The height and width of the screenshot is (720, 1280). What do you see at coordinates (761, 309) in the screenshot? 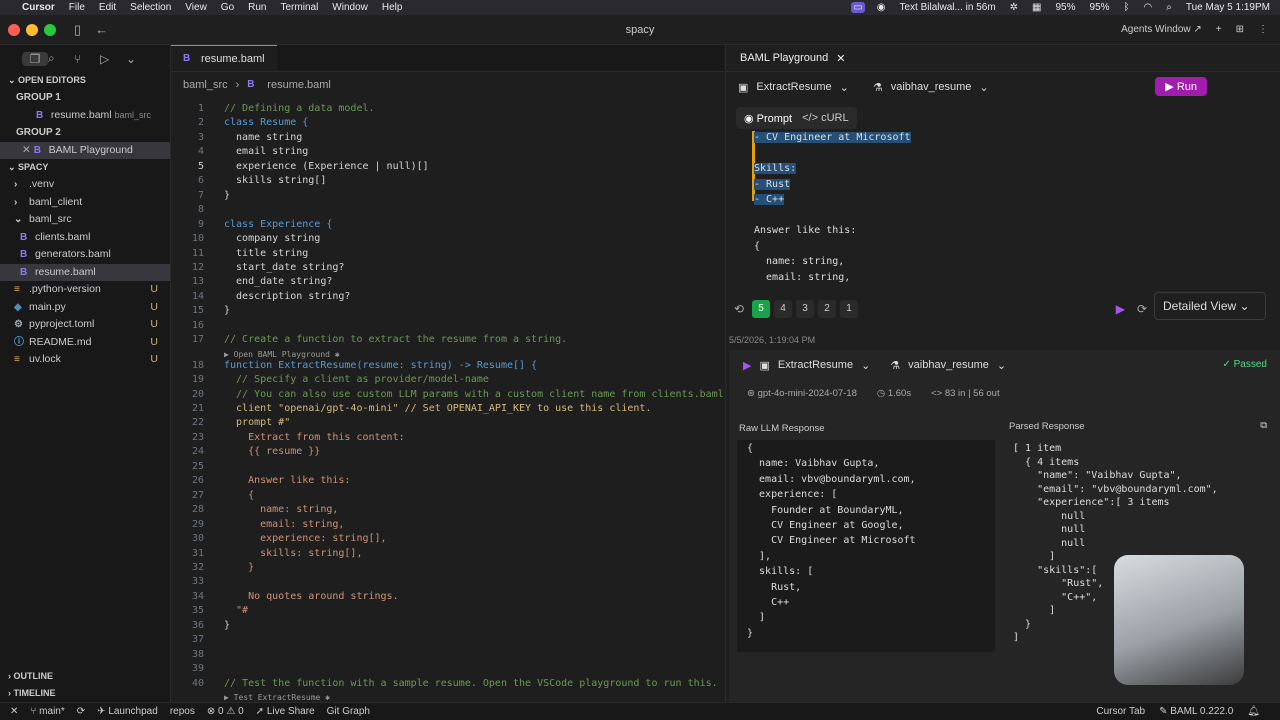
I see `history-run-5: 5` at bounding box center [761, 309].